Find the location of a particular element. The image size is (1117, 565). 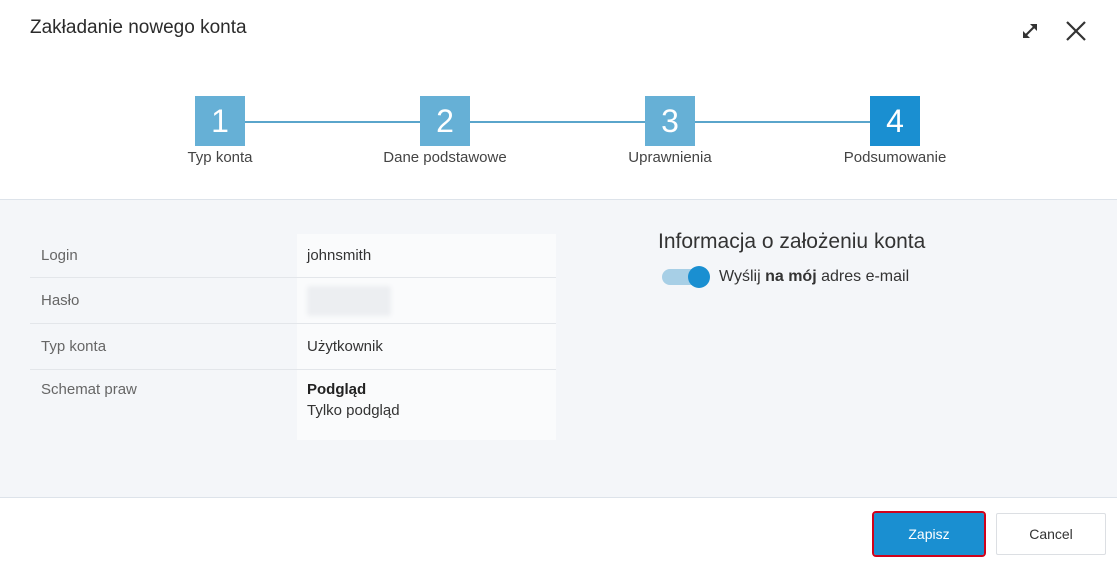

summary-row-login: Login johnsmith is located at coordinates (293, 256).